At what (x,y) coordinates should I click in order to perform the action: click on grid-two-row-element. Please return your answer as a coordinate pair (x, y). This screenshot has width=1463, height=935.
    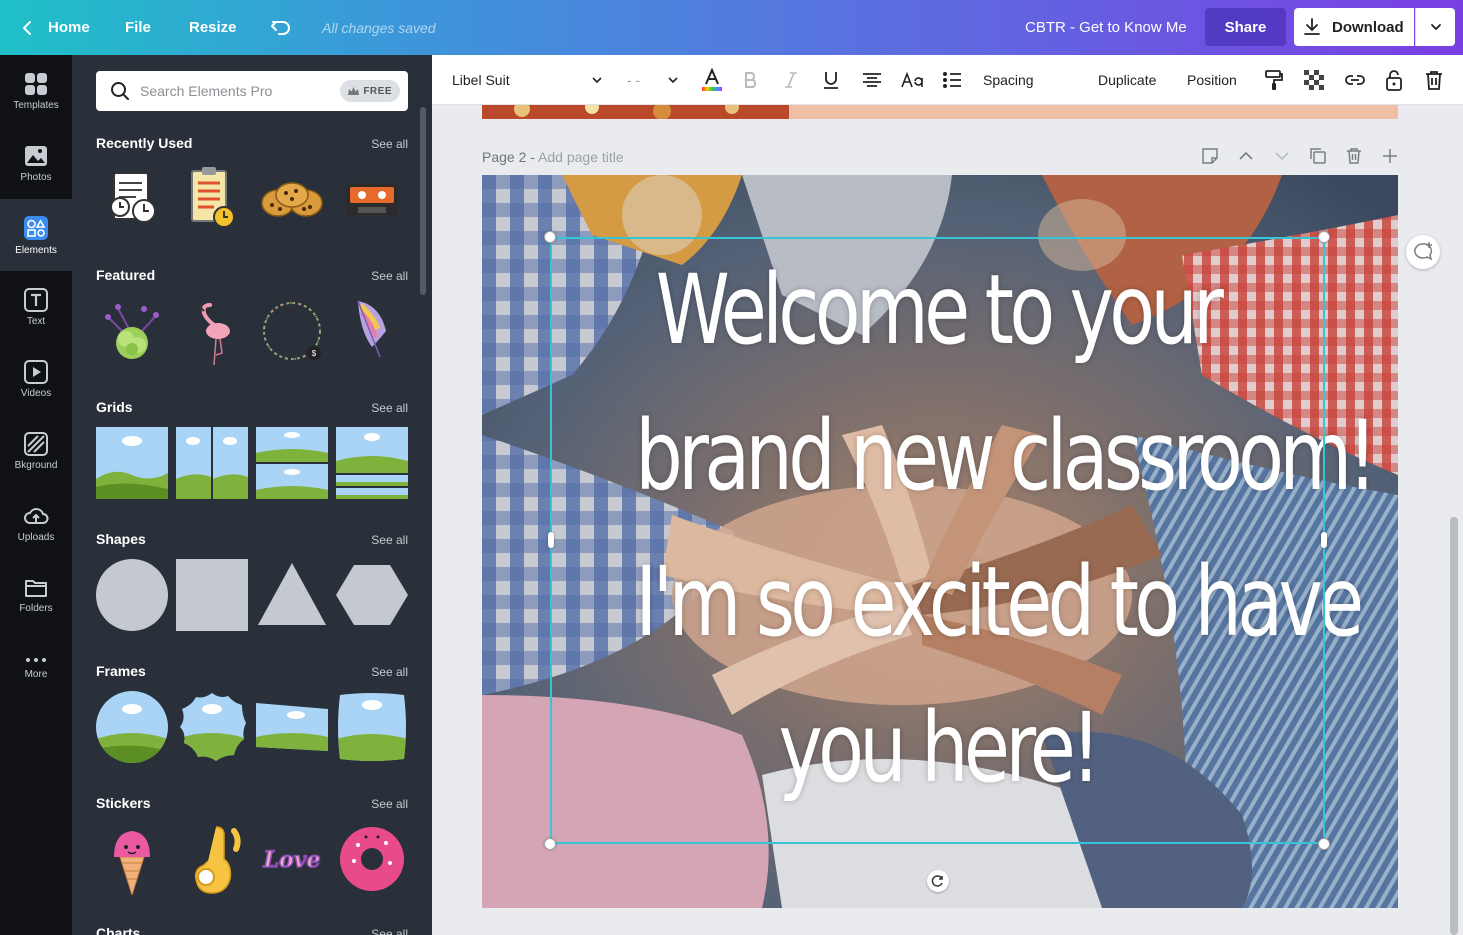
    Looking at the image, I should click on (292, 463).